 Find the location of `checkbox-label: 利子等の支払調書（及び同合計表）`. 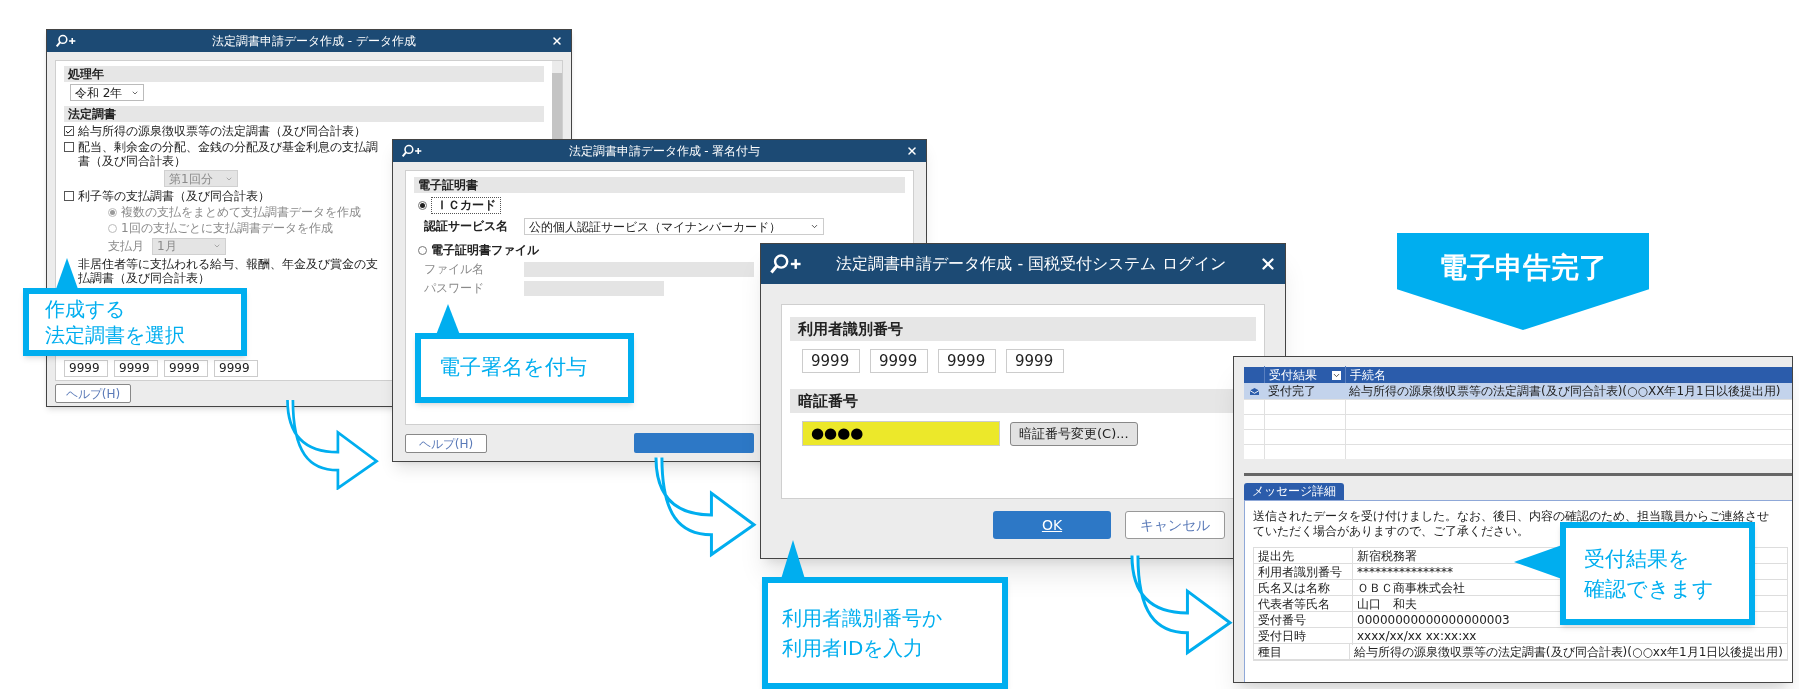

checkbox-label: 利子等の支払調書（及び同合計表） is located at coordinates (174, 196).